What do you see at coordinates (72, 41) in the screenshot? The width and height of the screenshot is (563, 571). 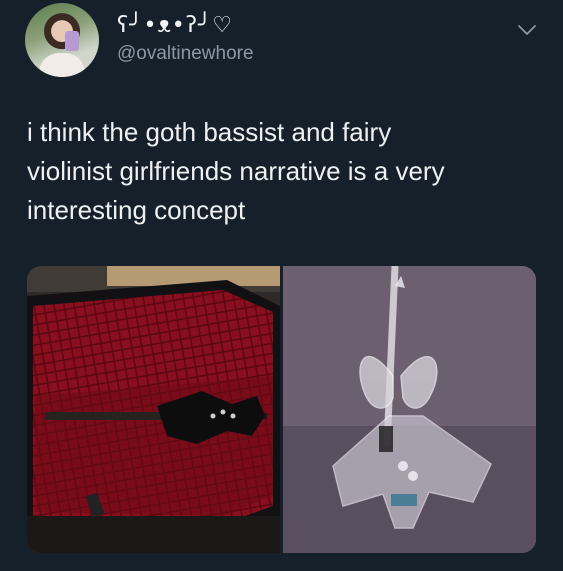 I see `avatar-phone` at bounding box center [72, 41].